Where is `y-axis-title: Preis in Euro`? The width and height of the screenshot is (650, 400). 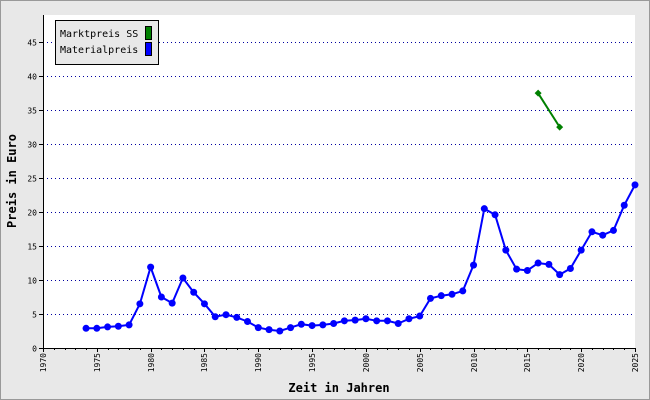
y-axis-title: Preis in Euro is located at coordinates (12, 181).